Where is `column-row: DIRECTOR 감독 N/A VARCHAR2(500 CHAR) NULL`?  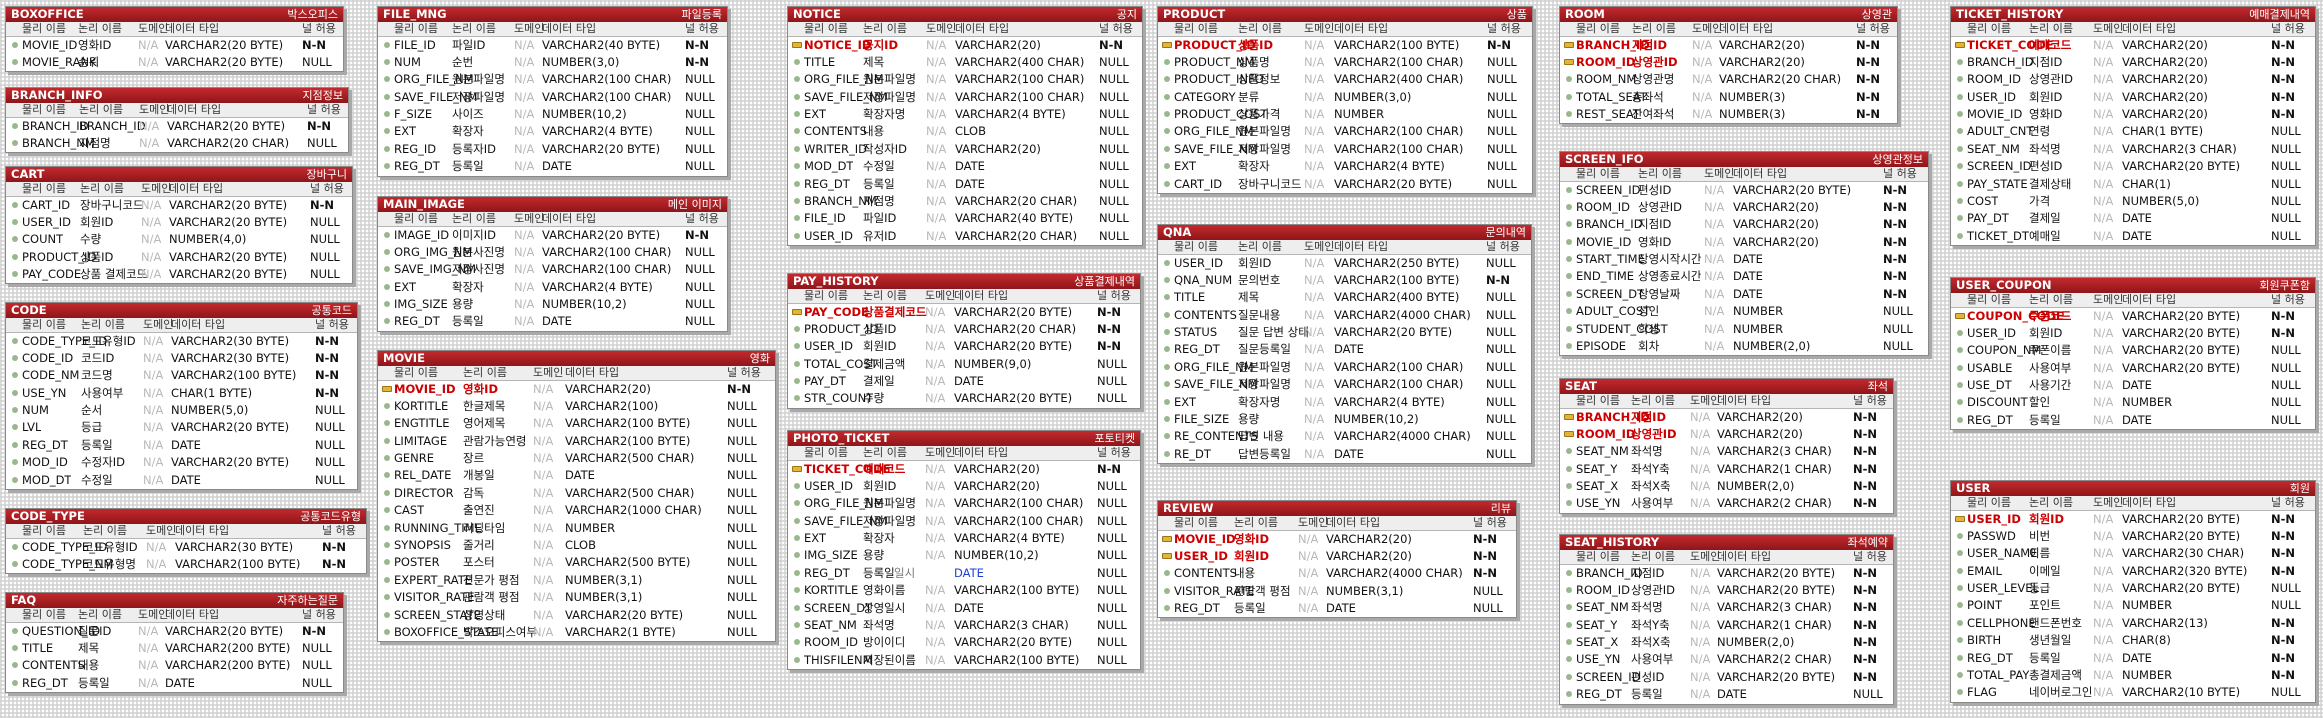
column-row: DIRECTOR 감독 N/A VARCHAR2(500 CHAR) NULL is located at coordinates (576, 493).